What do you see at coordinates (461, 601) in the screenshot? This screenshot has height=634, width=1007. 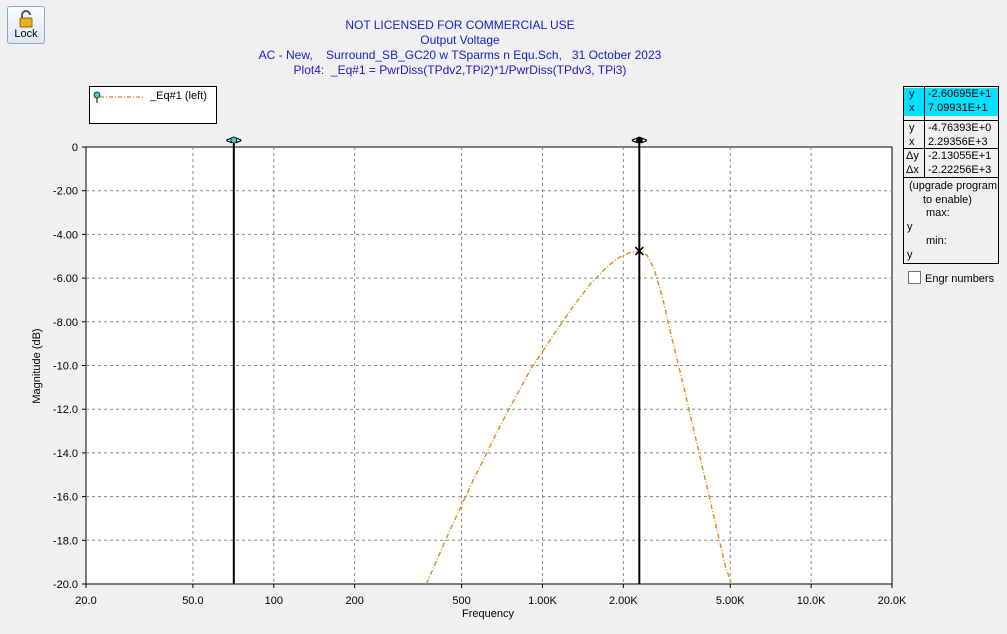 I see `x-tick-label: 500` at bounding box center [461, 601].